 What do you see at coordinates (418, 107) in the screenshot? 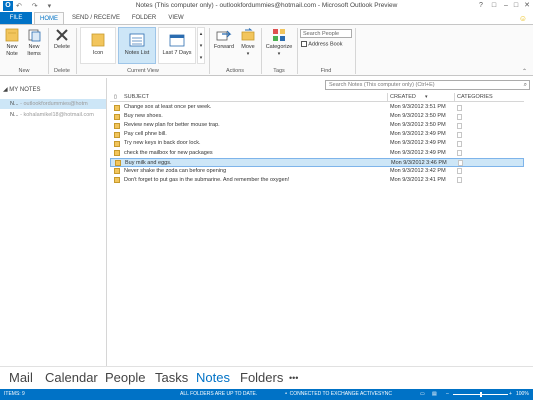
I see `note-created: Mon 9/3/2012 3:51 PM` at bounding box center [418, 107].